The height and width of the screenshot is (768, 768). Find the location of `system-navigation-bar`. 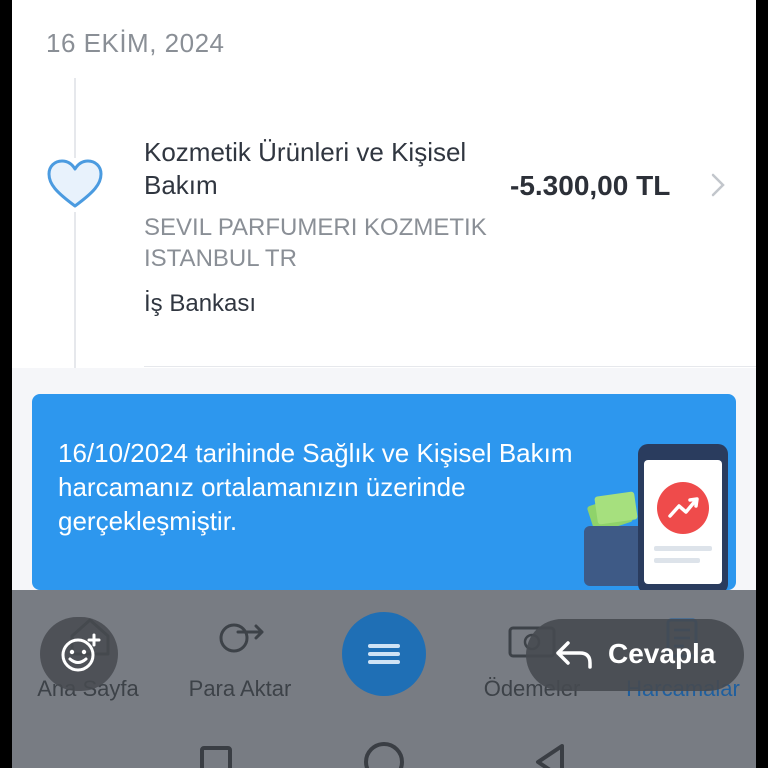

system-navigation-bar is located at coordinates (384, 749).